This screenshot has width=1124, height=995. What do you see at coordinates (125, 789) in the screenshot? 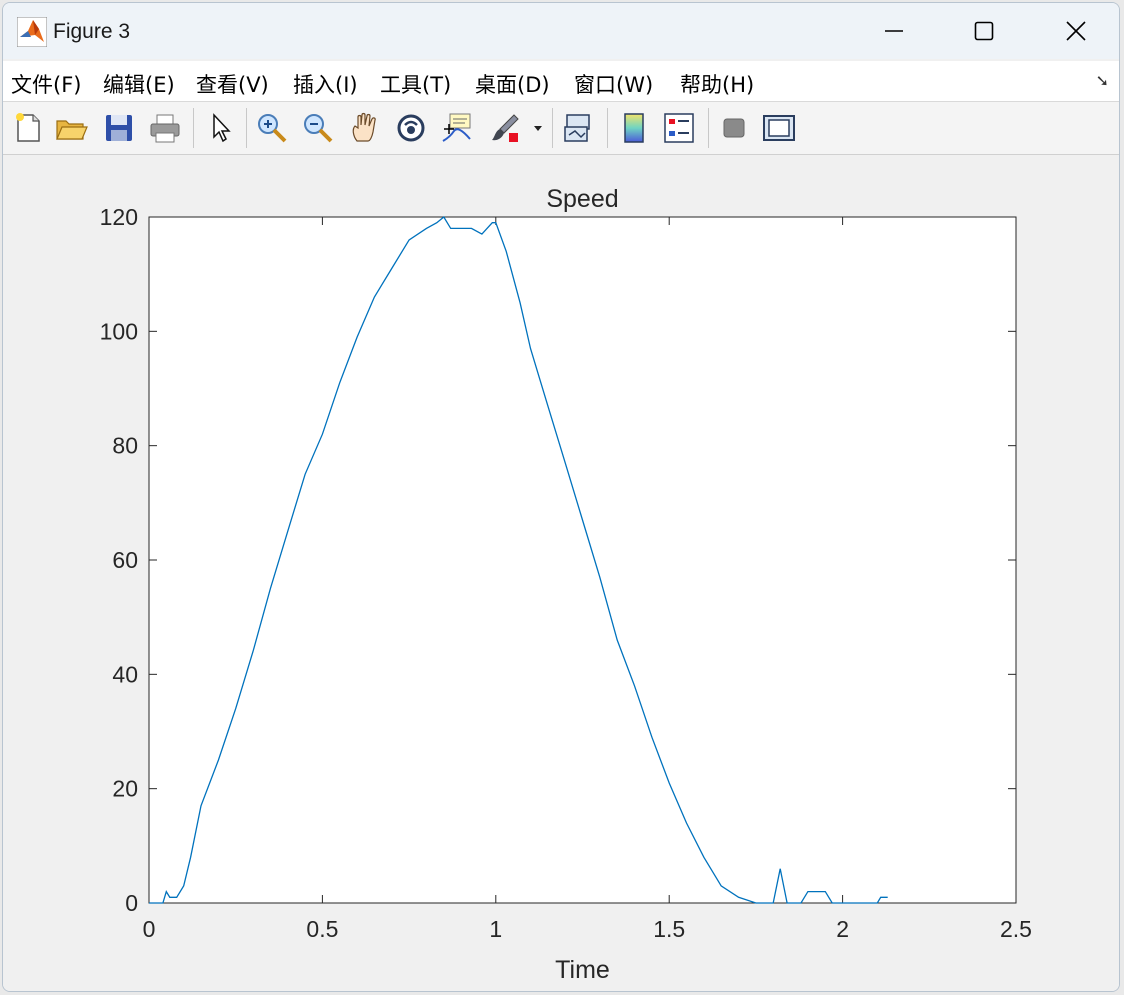
I see `y-tick-label: 20` at bounding box center [125, 789].